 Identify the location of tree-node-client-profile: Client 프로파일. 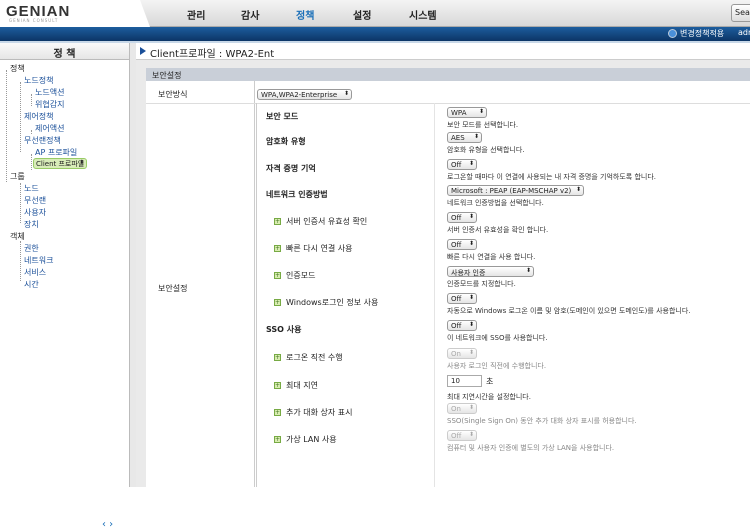
(60, 163).